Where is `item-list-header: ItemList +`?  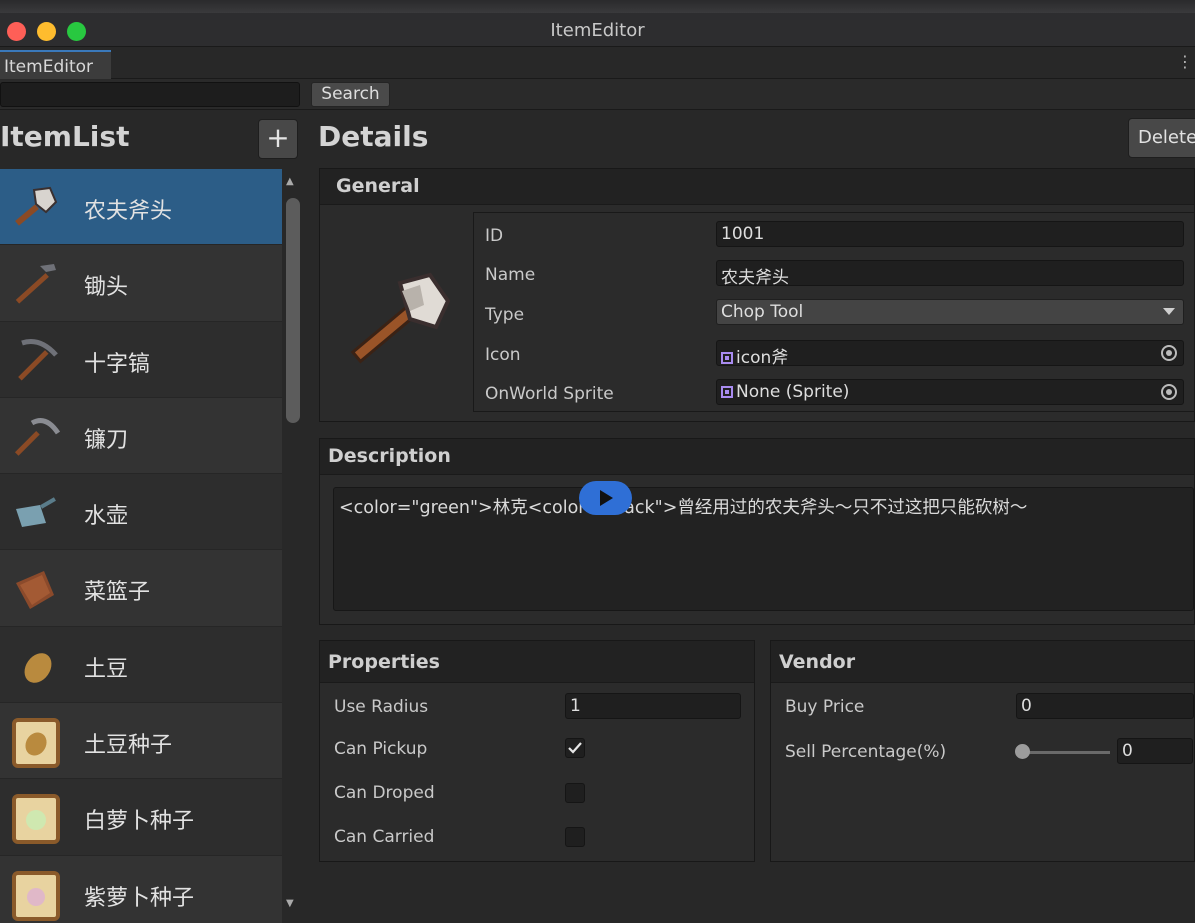
item-list-header: ItemList + is located at coordinates (152, 139).